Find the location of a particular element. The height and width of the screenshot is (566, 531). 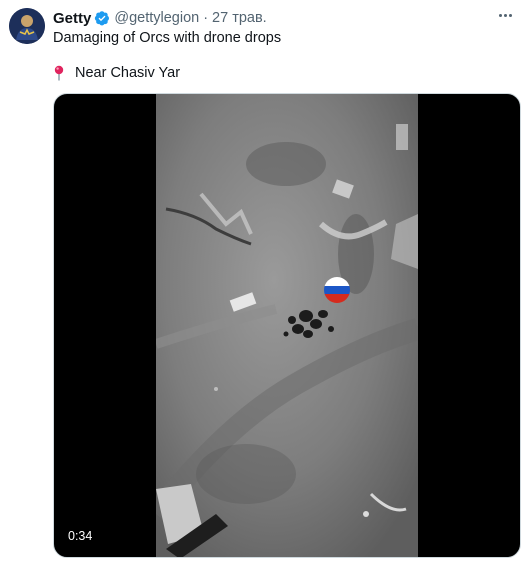

tweet-text-line1: Damaging of Orcs with drone drops is located at coordinates (167, 38).